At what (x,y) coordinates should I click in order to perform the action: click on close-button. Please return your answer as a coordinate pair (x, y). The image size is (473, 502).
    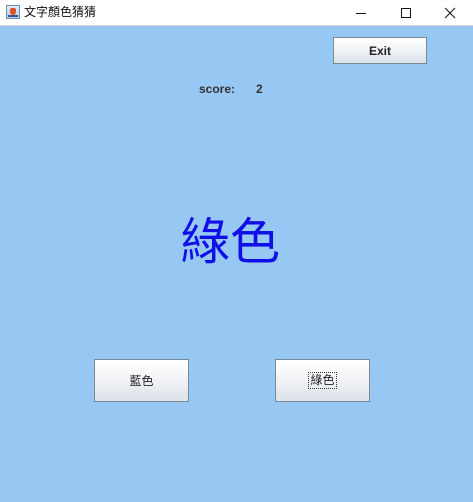
    Looking at the image, I should click on (450, 13).